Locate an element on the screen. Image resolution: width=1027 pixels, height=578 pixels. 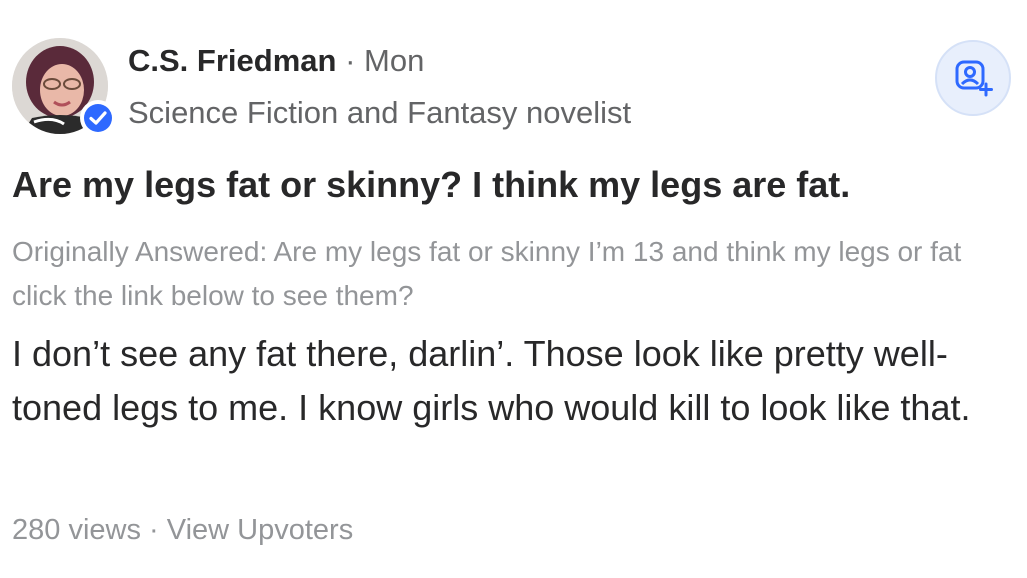
answer-date: Mon is located at coordinates (394, 60).